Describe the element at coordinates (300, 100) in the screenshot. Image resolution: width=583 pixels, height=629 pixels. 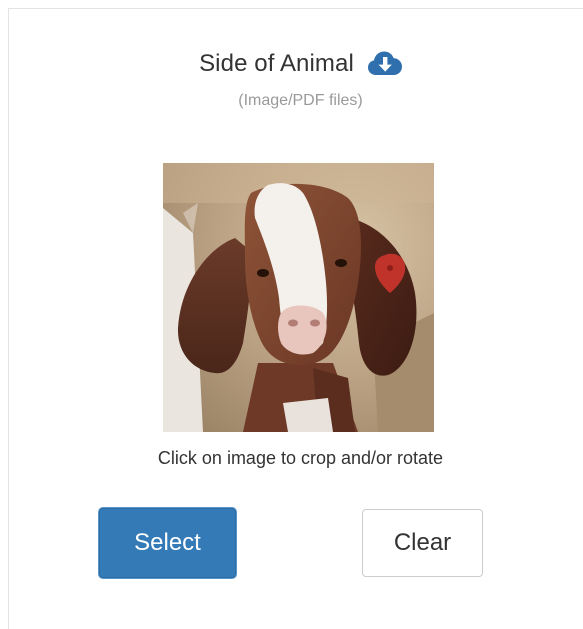
I see `file-types-note: (Image/PDF files)` at that location.